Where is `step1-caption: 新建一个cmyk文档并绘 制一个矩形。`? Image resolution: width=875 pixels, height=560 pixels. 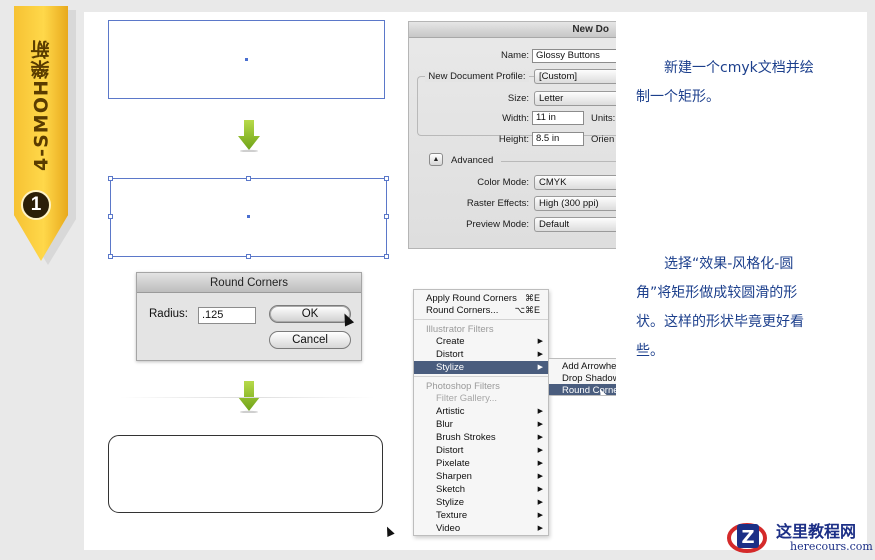
step1-caption: 新建一个cmyk文档并绘 制一个矩形。 is located at coordinates (743, 83).